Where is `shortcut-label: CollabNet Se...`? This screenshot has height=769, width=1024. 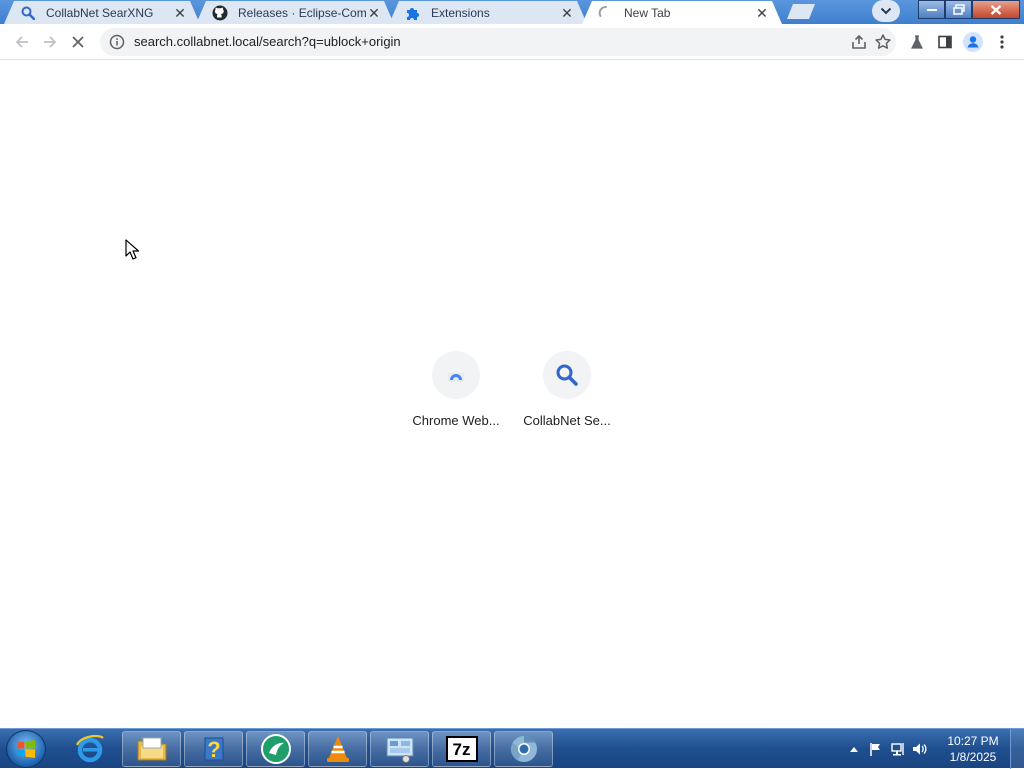 shortcut-label: CollabNet Se... is located at coordinates (567, 420).